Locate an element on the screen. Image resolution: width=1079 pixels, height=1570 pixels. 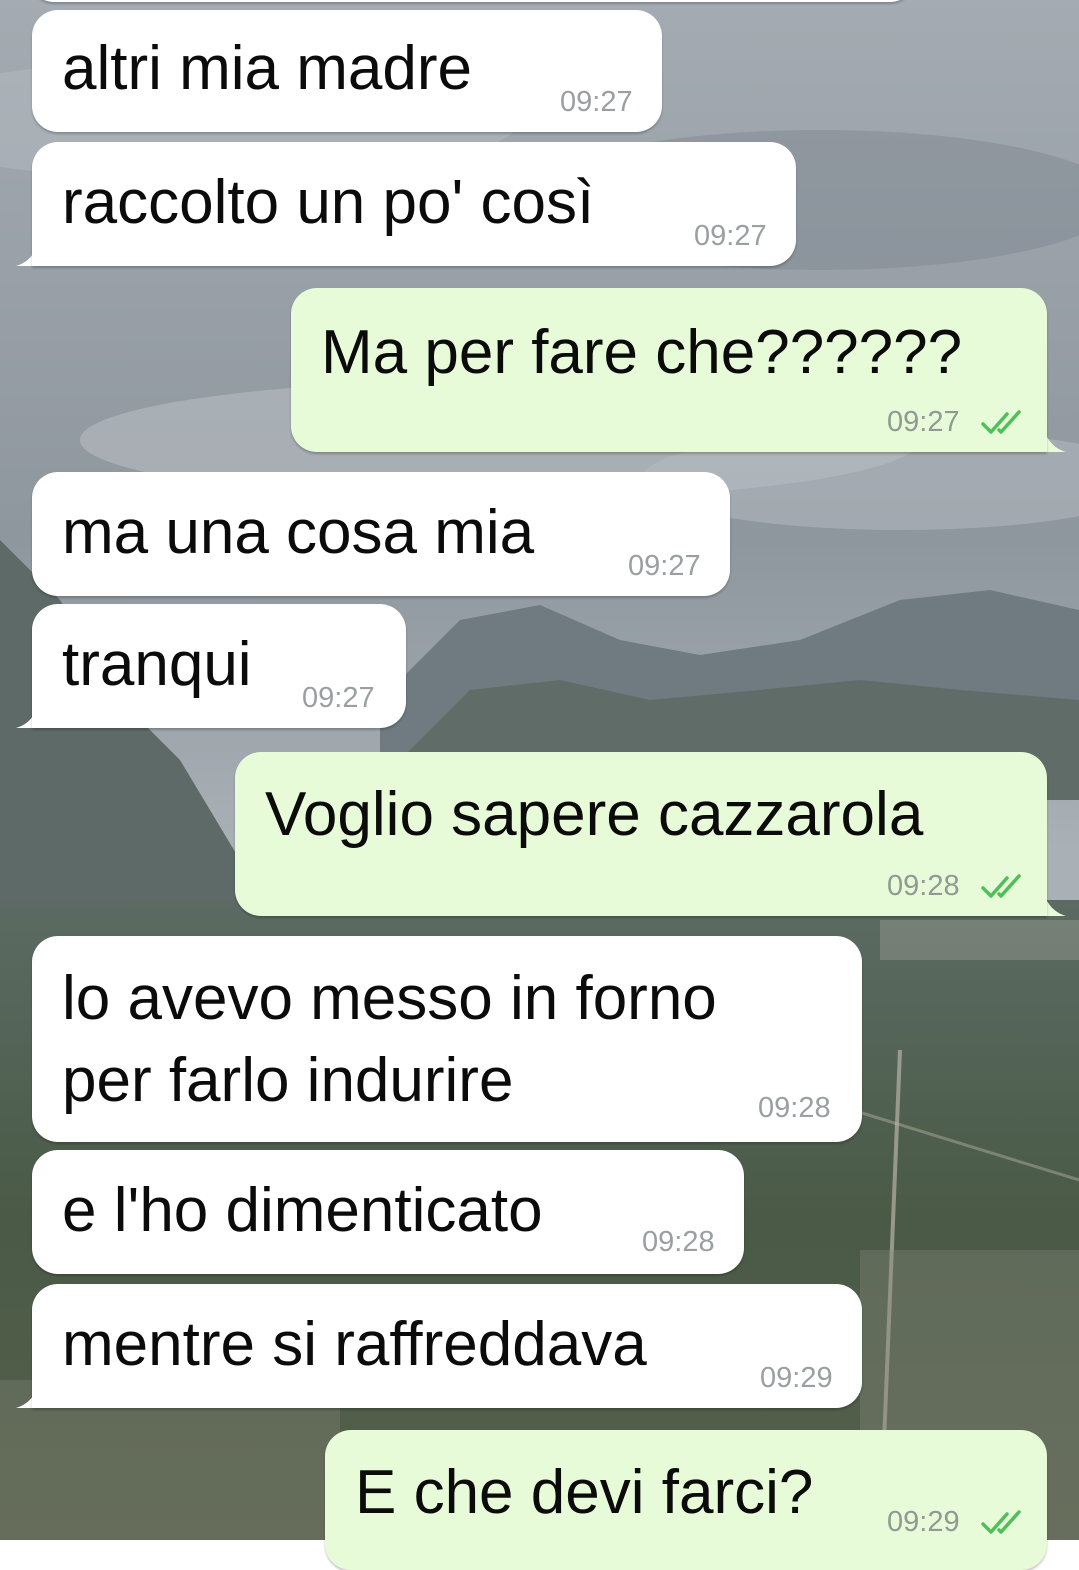
message-text: ma una cosa mia is located at coordinates (298, 533).